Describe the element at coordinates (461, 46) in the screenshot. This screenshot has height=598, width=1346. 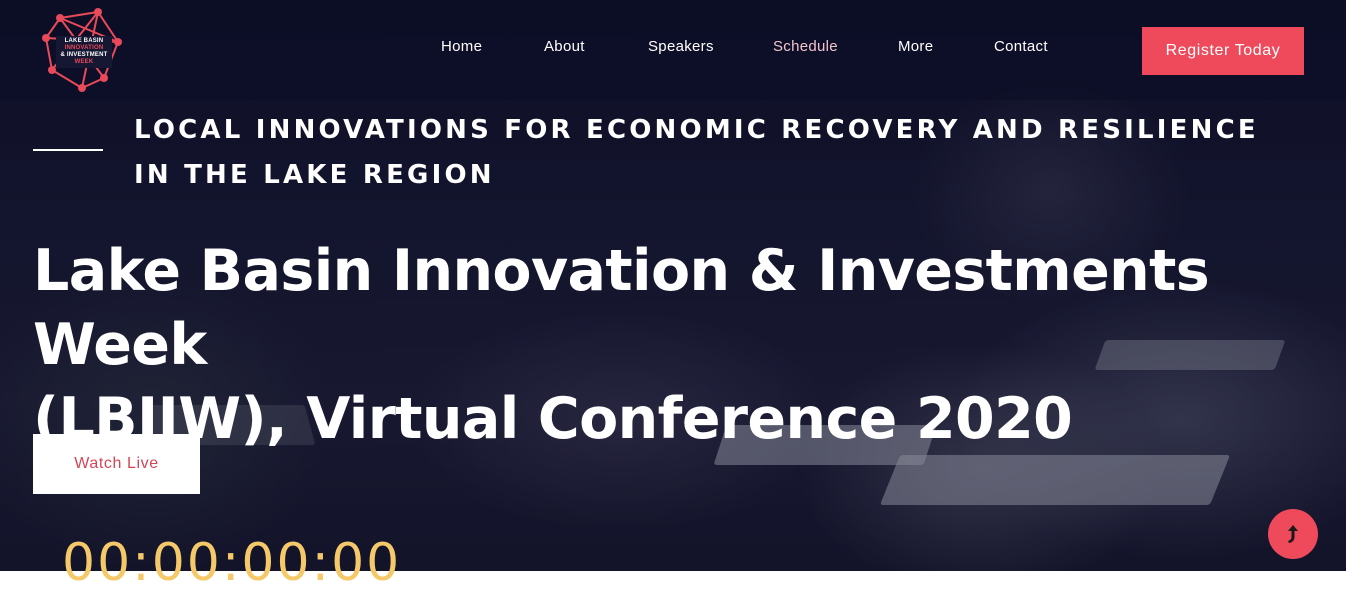
I see `nav-item-home: Home` at that location.